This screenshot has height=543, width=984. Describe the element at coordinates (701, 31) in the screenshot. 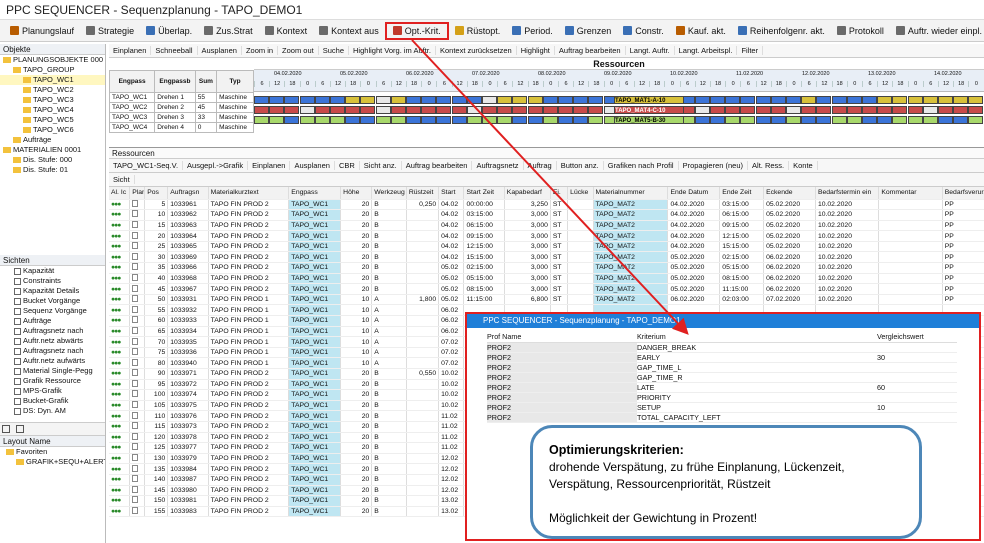

I see `toolbar-button-11: Kauf. akt.` at that location.